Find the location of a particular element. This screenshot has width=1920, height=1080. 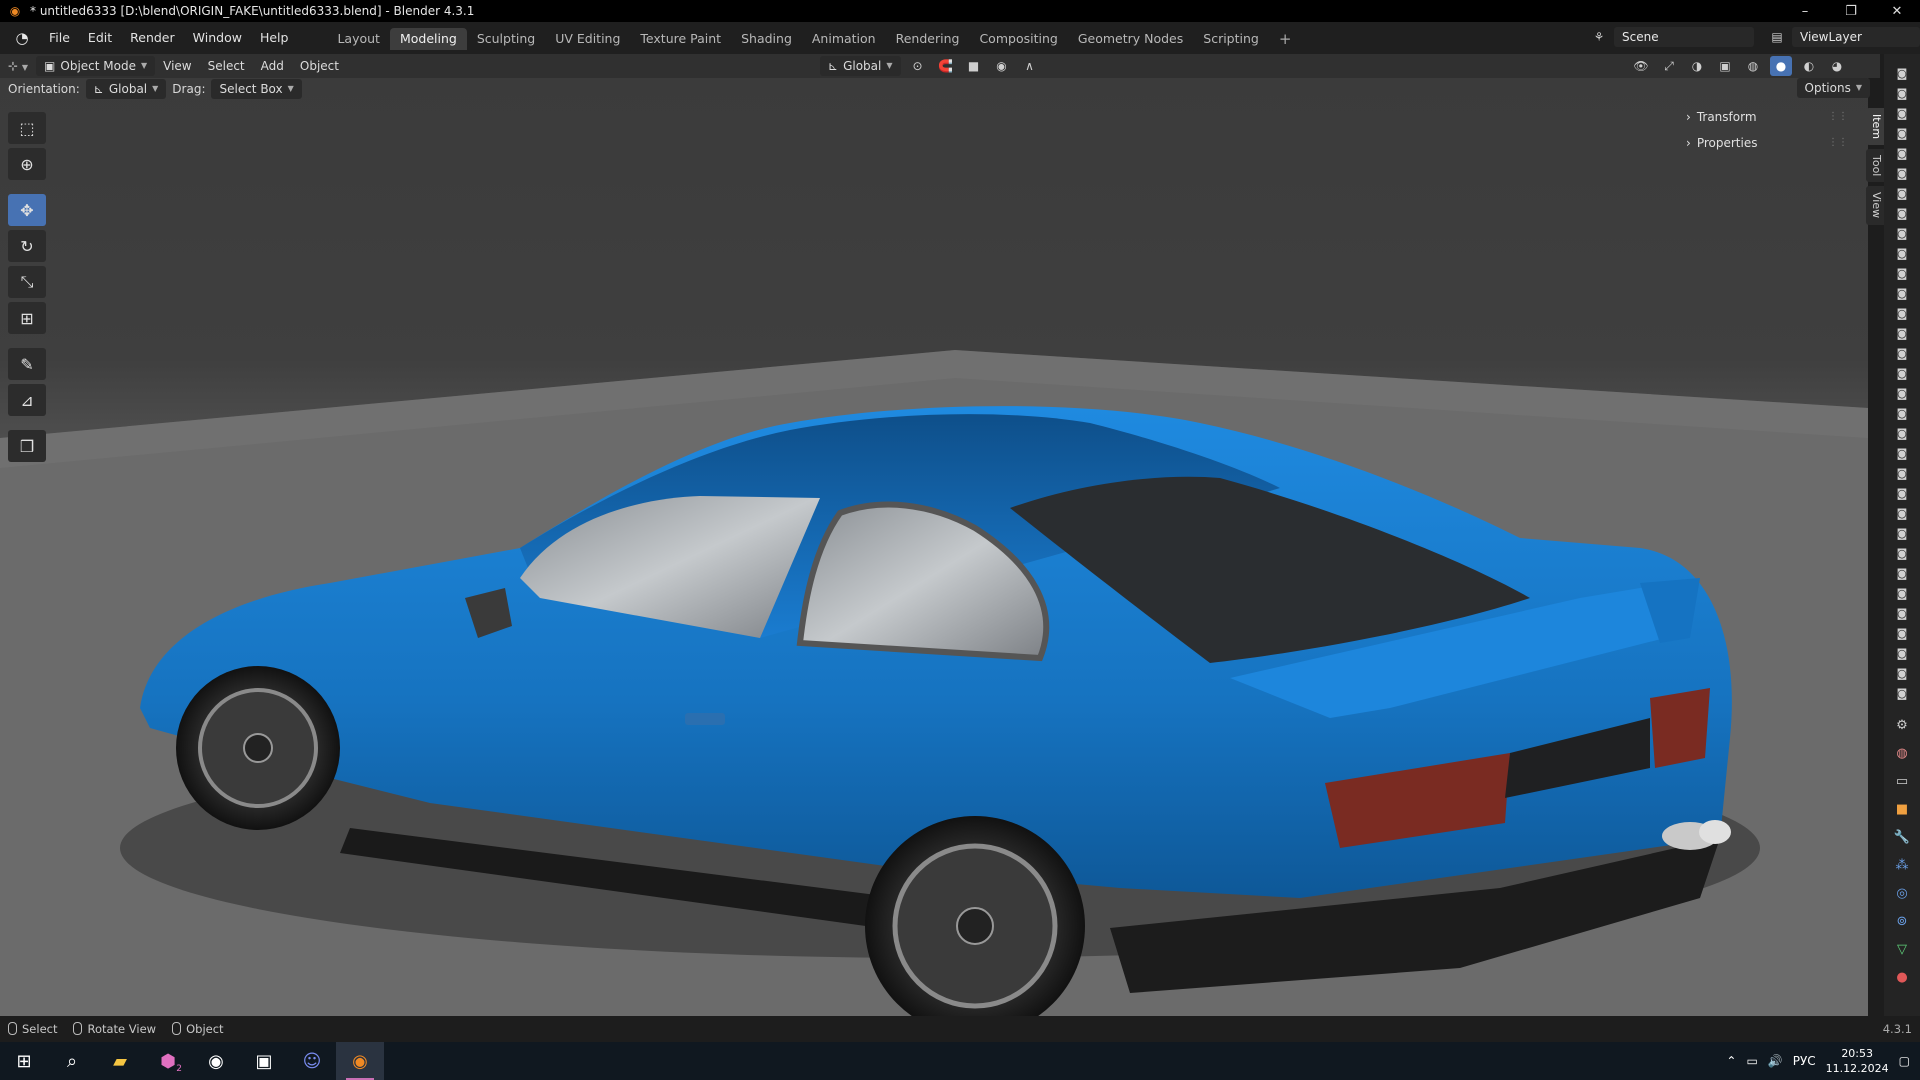

falloff-icon: ∧ is located at coordinates (1030, 66).